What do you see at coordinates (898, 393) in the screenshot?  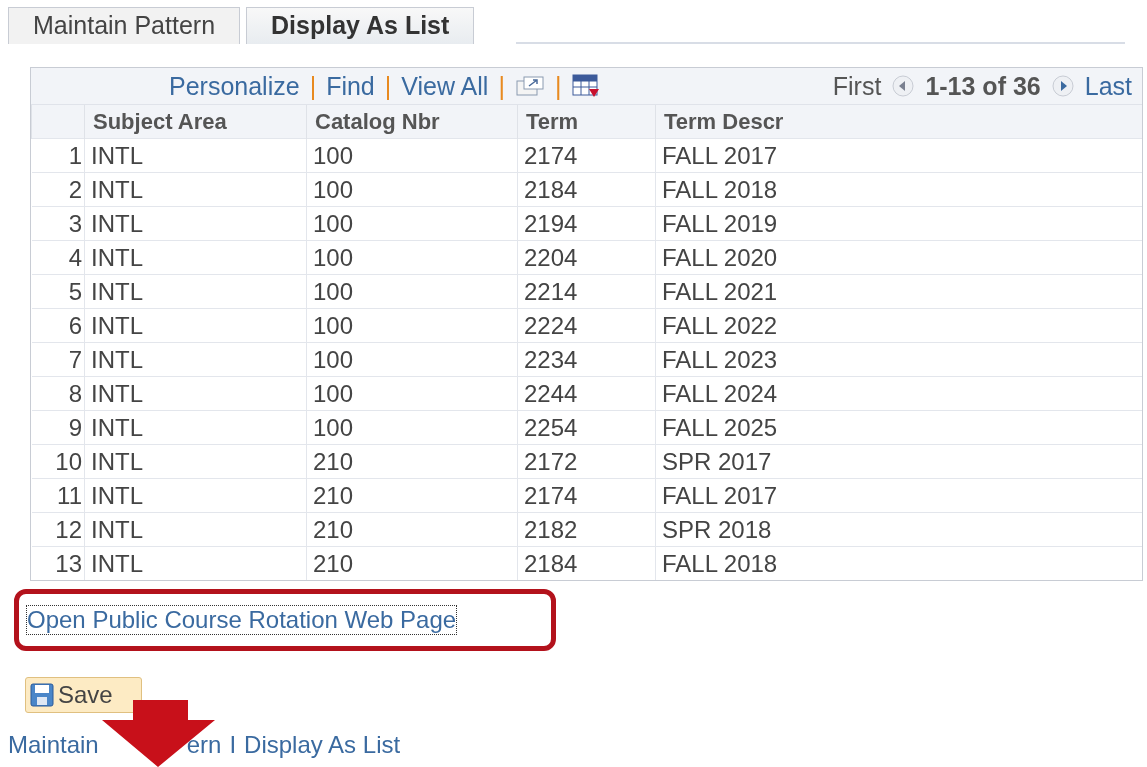 I see `table-cell: FALL 2024` at bounding box center [898, 393].